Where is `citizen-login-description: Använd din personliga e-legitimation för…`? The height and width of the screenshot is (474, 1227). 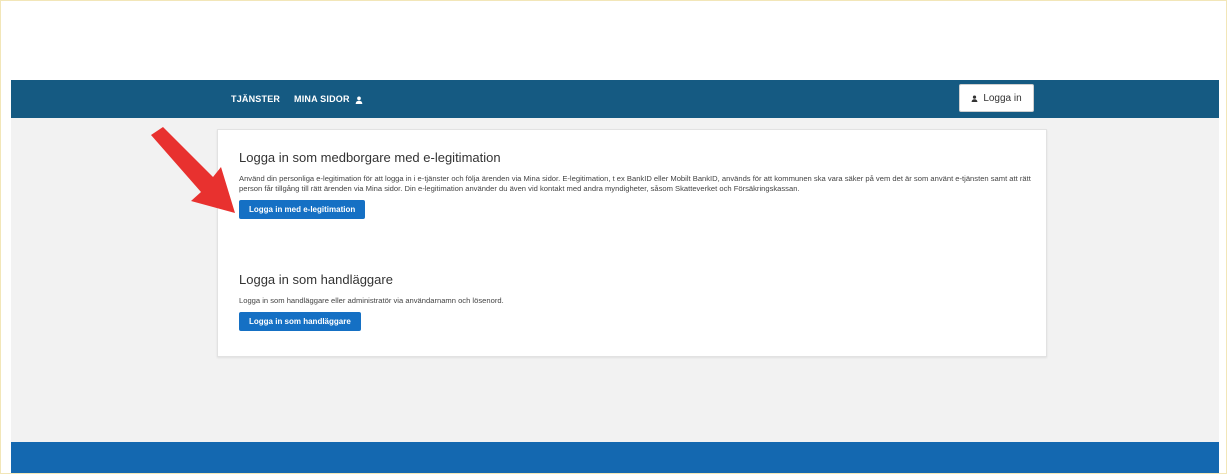 citizen-login-description: Använd din personliga e-legitimation för… is located at coordinates (635, 183).